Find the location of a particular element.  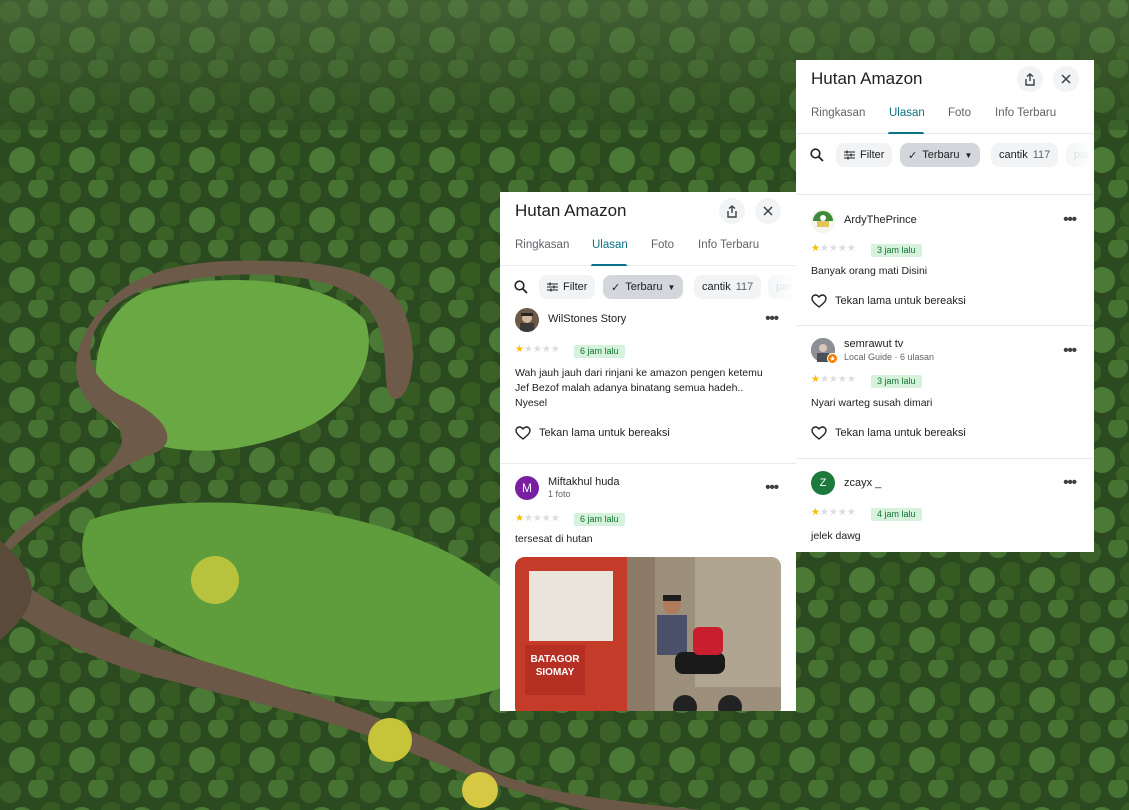

avatar-letter: Z is located at coordinates (823, 483).